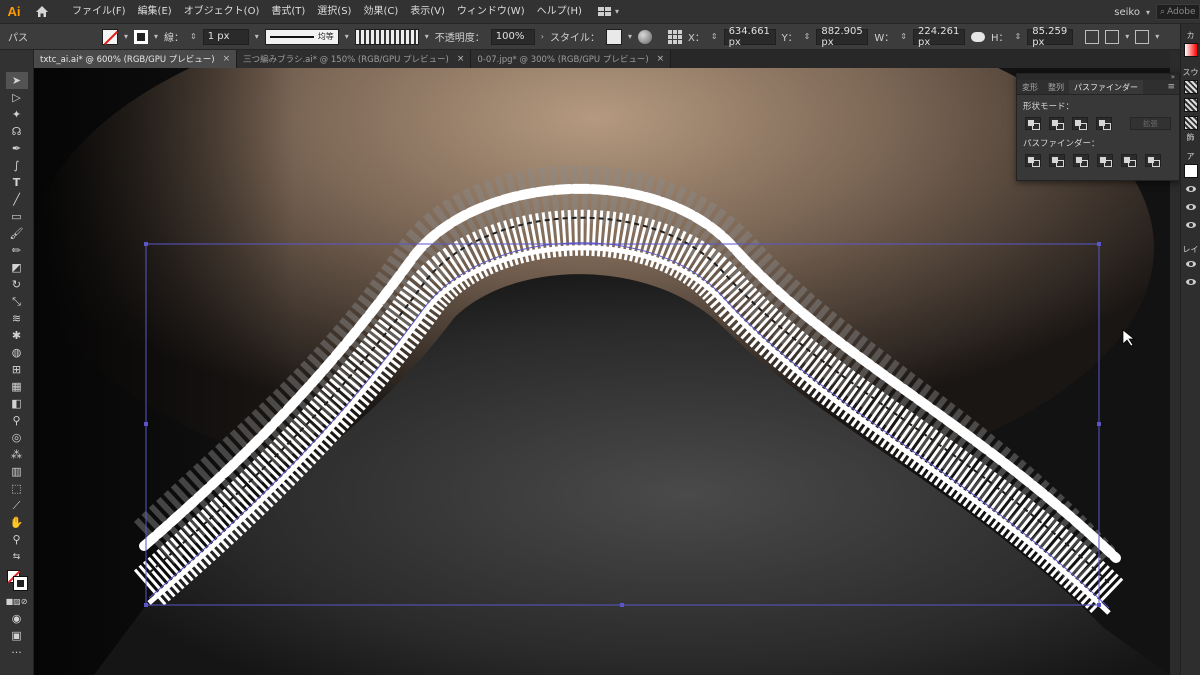 The height and width of the screenshot is (675, 1200). Describe the element at coordinates (155, 12) in the screenshot. I see `menu-edit: 編集(E)` at that location.